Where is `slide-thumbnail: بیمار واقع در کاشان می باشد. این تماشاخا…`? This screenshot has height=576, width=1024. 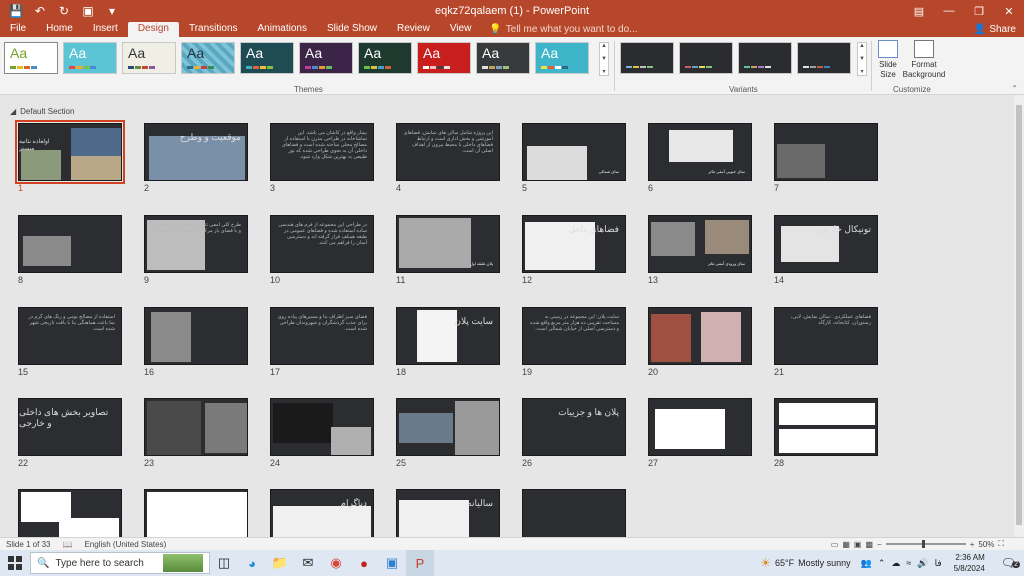 slide-thumbnail: بیمار واقع در کاشان می باشد. این تماشاخا… is located at coordinates (322, 152).